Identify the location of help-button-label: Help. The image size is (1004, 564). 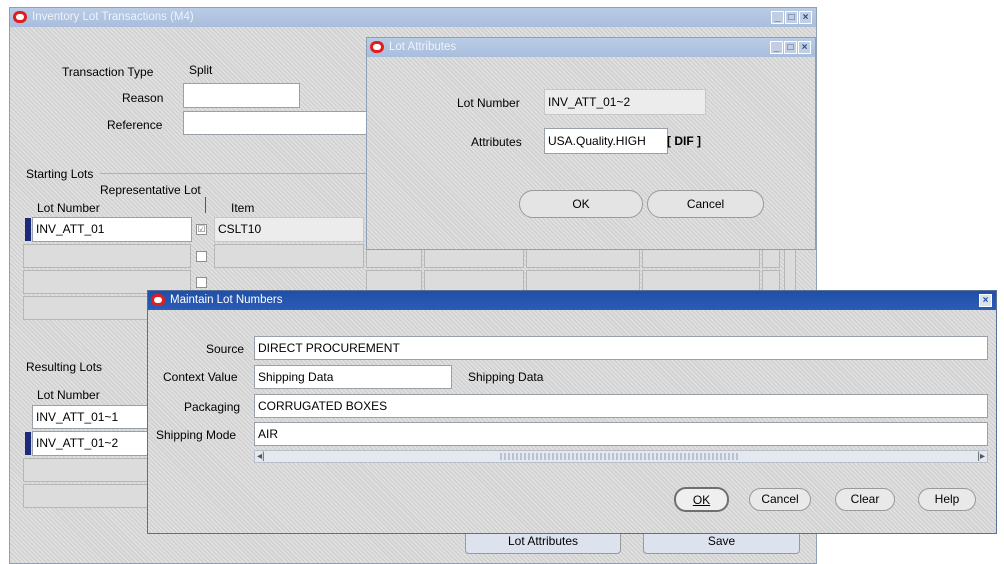
(947, 499).